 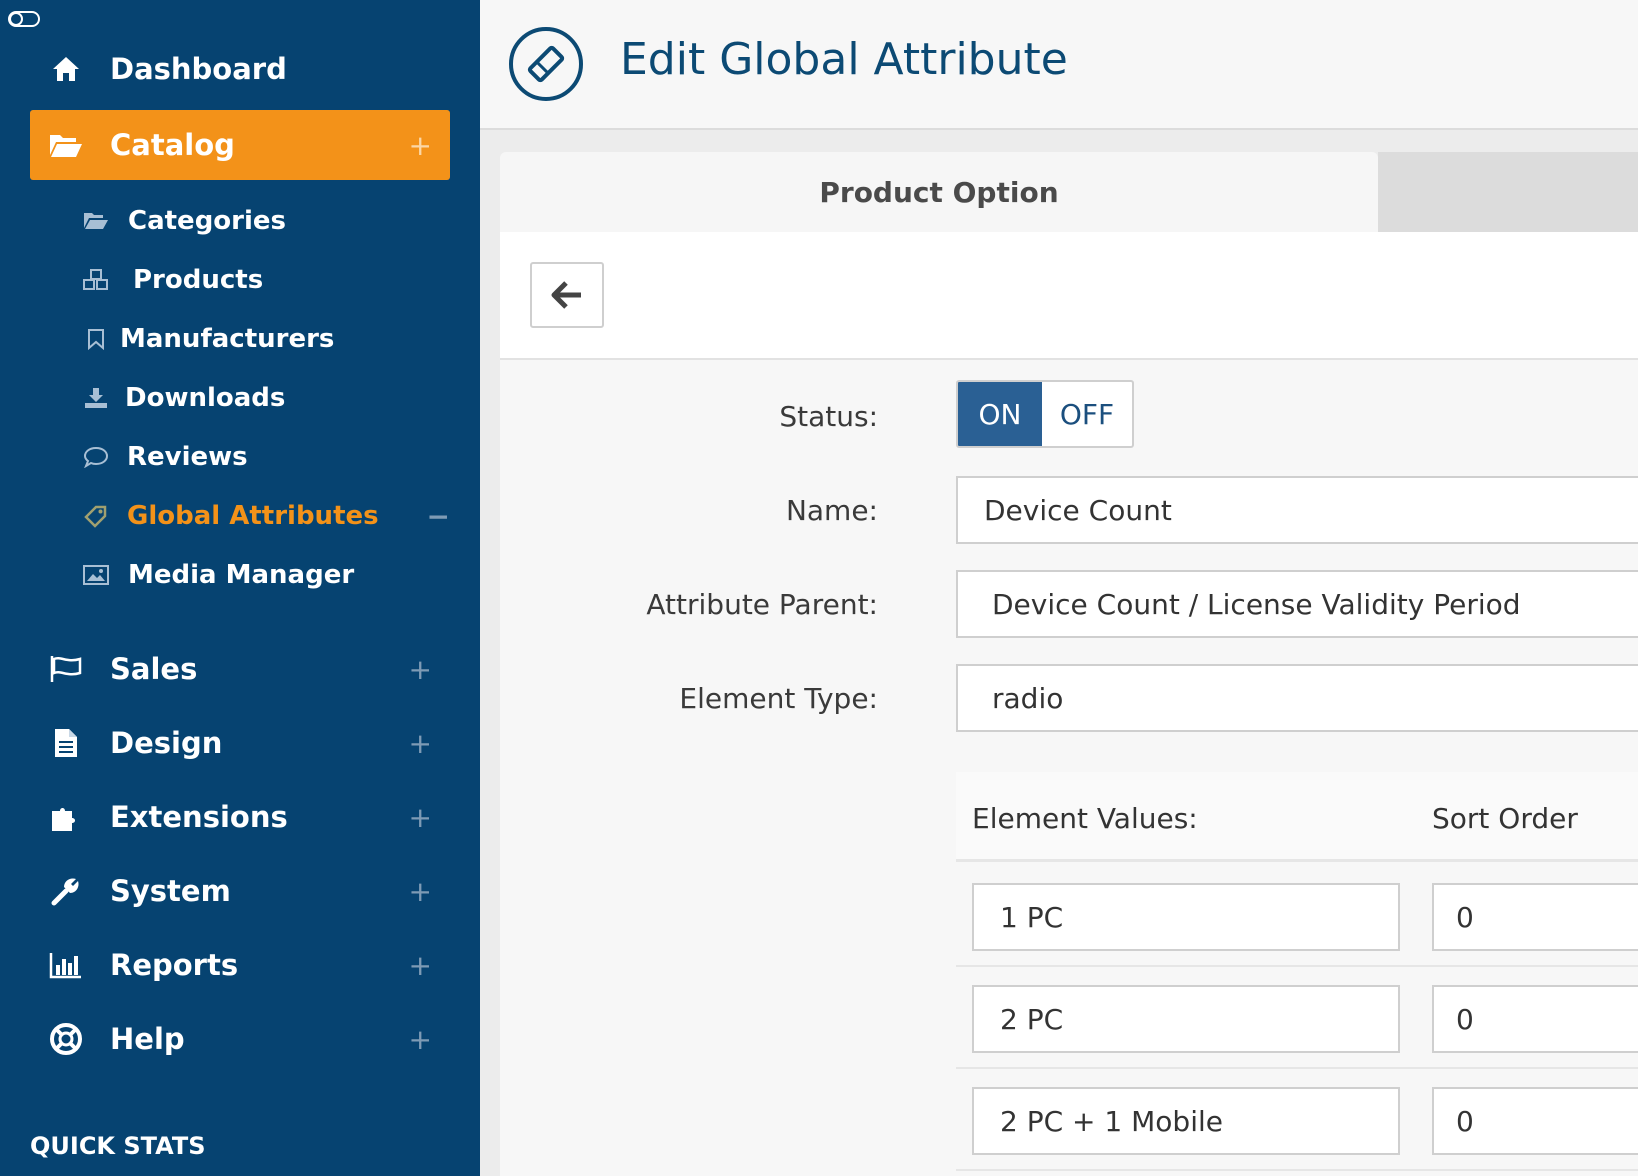 What do you see at coordinates (187, 457) in the screenshot?
I see `sidebar-item-label: Reviews` at bounding box center [187, 457].